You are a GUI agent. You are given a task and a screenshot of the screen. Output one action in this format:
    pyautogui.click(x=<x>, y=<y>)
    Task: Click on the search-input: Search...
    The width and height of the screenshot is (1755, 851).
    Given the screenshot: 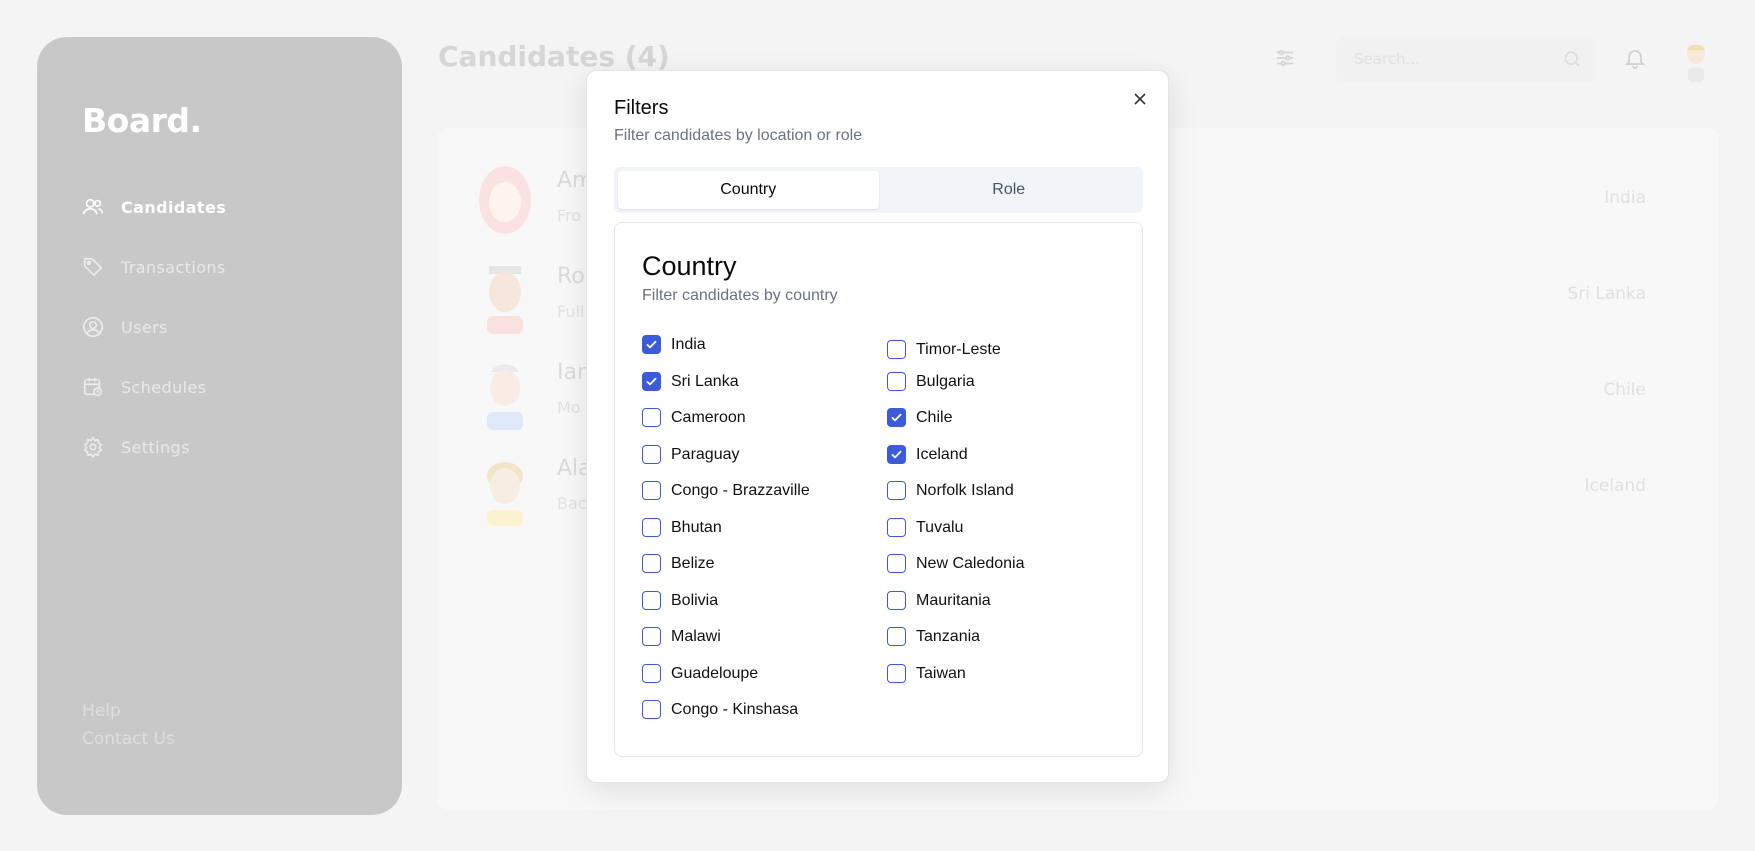 What is the action you would take?
    pyautogui.click(x=1466, y=59)
    